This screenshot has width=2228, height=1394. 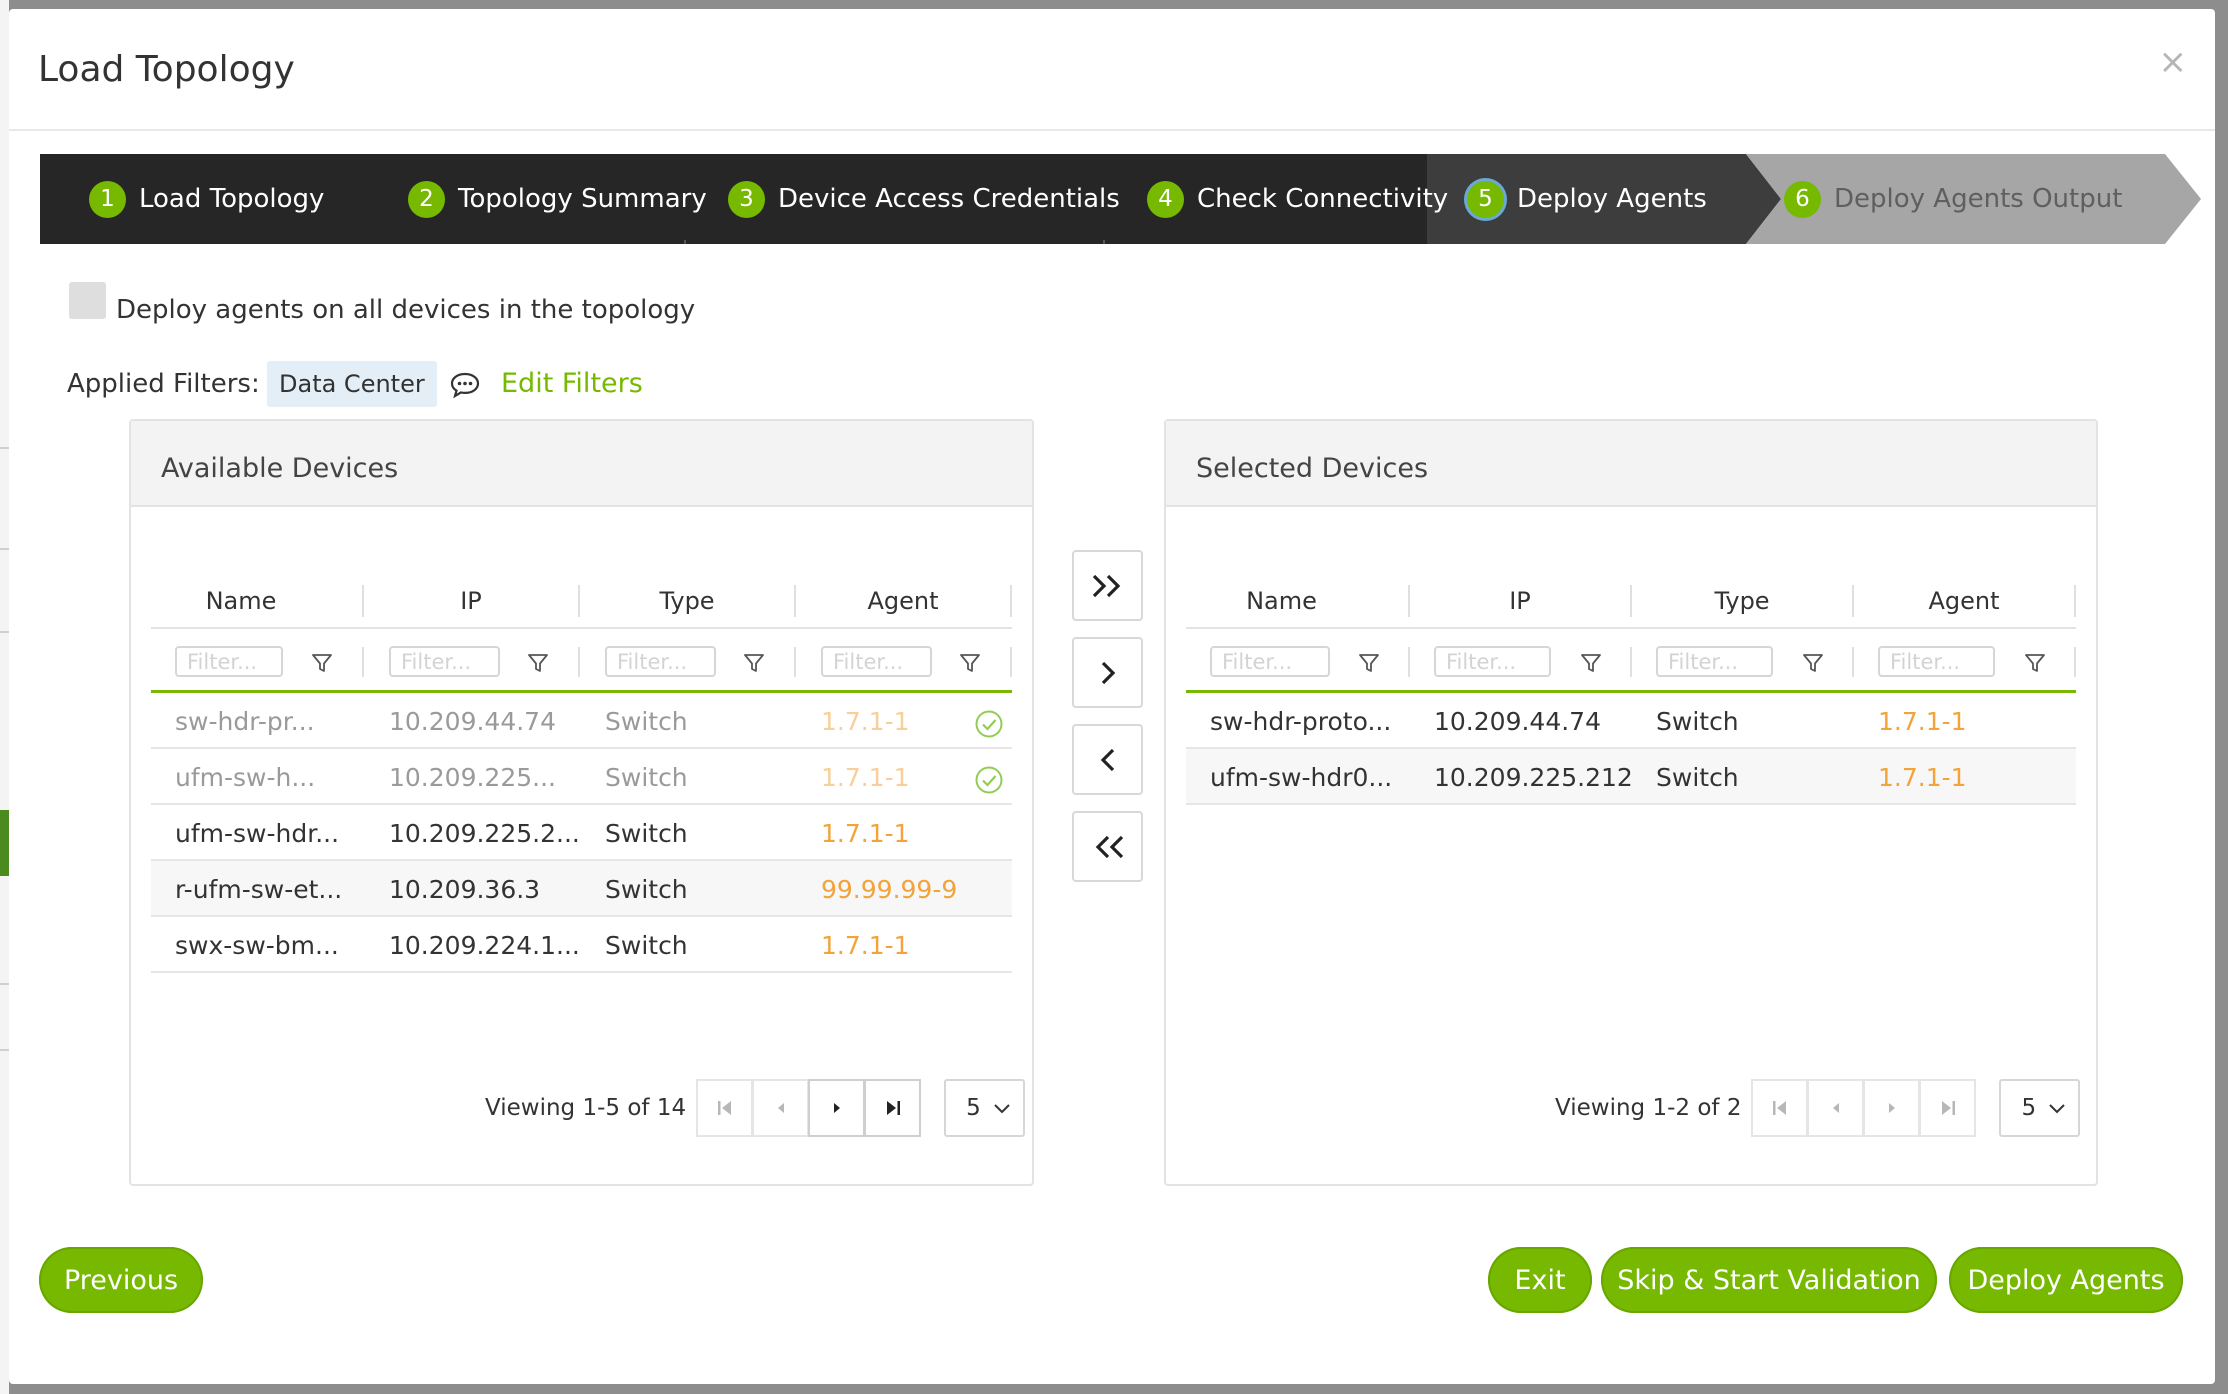 I want to click on previous-button: Previous, so click(x=121, y=1280).